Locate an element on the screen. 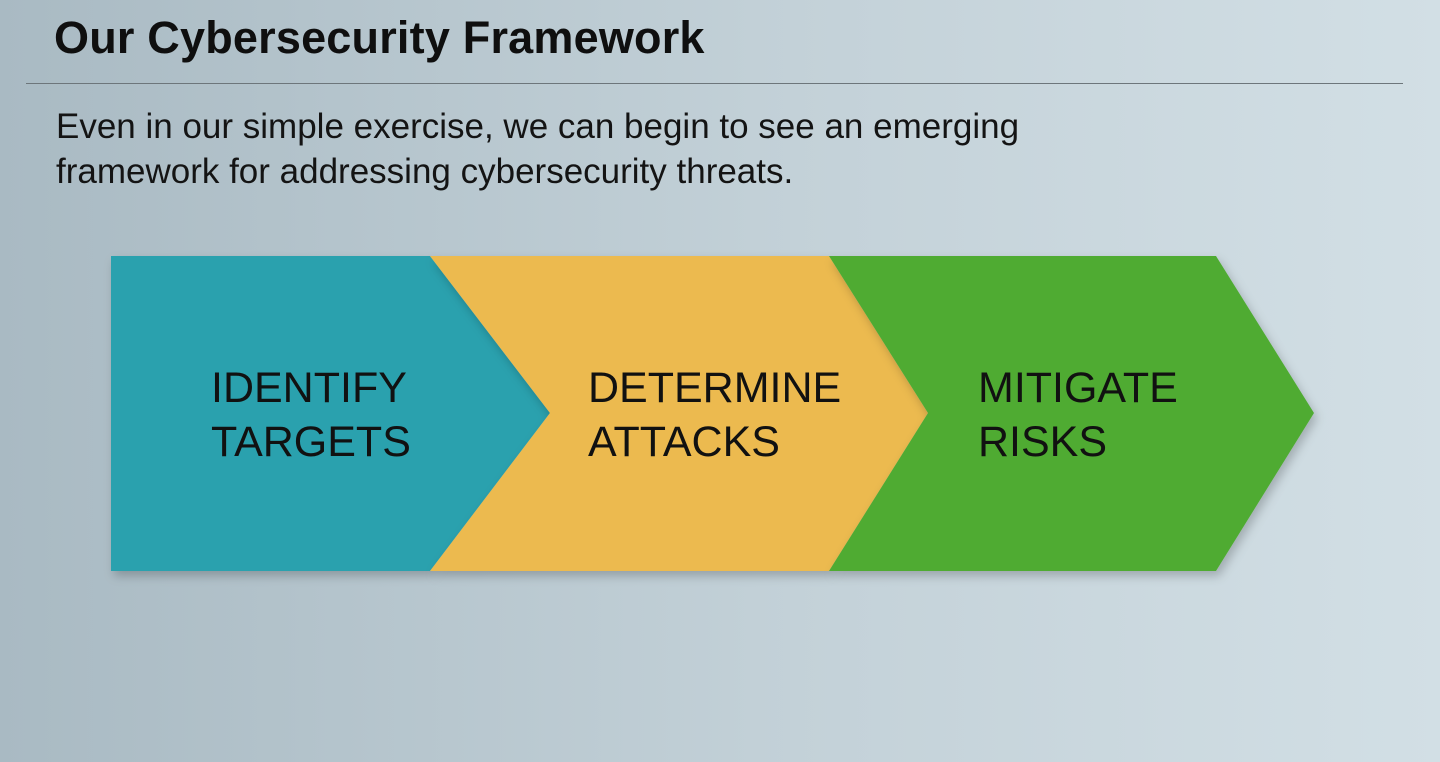 The width and height of the screenshot is (1440, 762). svg-text: ATTACKS is located at coordinates (684, 442).